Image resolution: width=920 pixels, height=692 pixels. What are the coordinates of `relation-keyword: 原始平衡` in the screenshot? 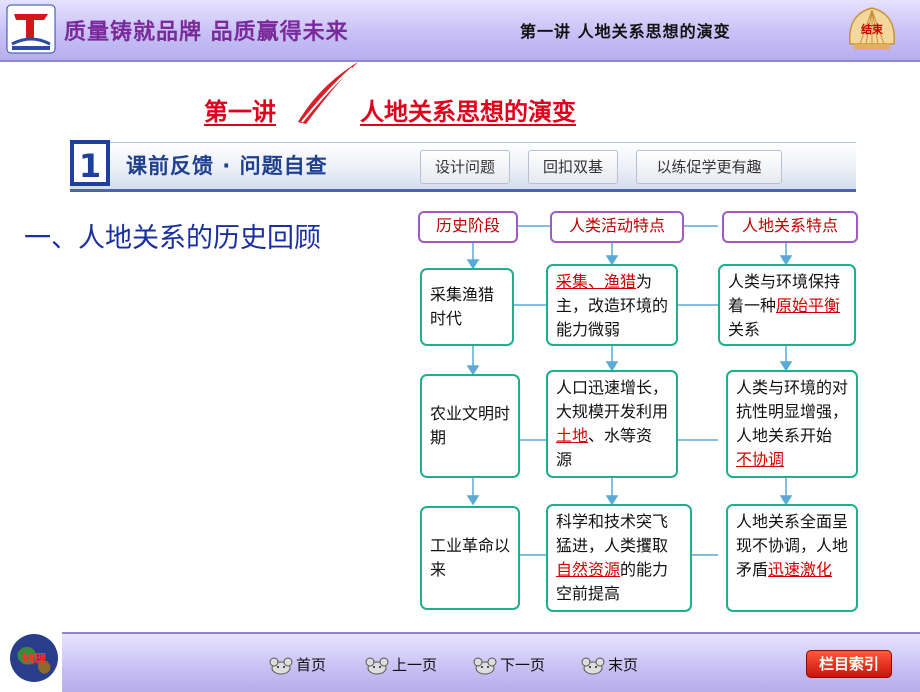 It's located at (808, 305).